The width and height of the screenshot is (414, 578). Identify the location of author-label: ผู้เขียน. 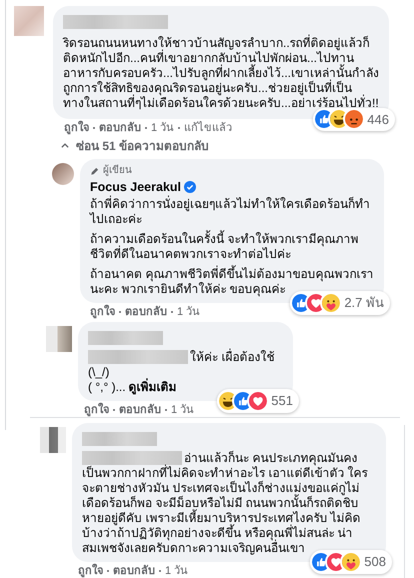
(111, 170).